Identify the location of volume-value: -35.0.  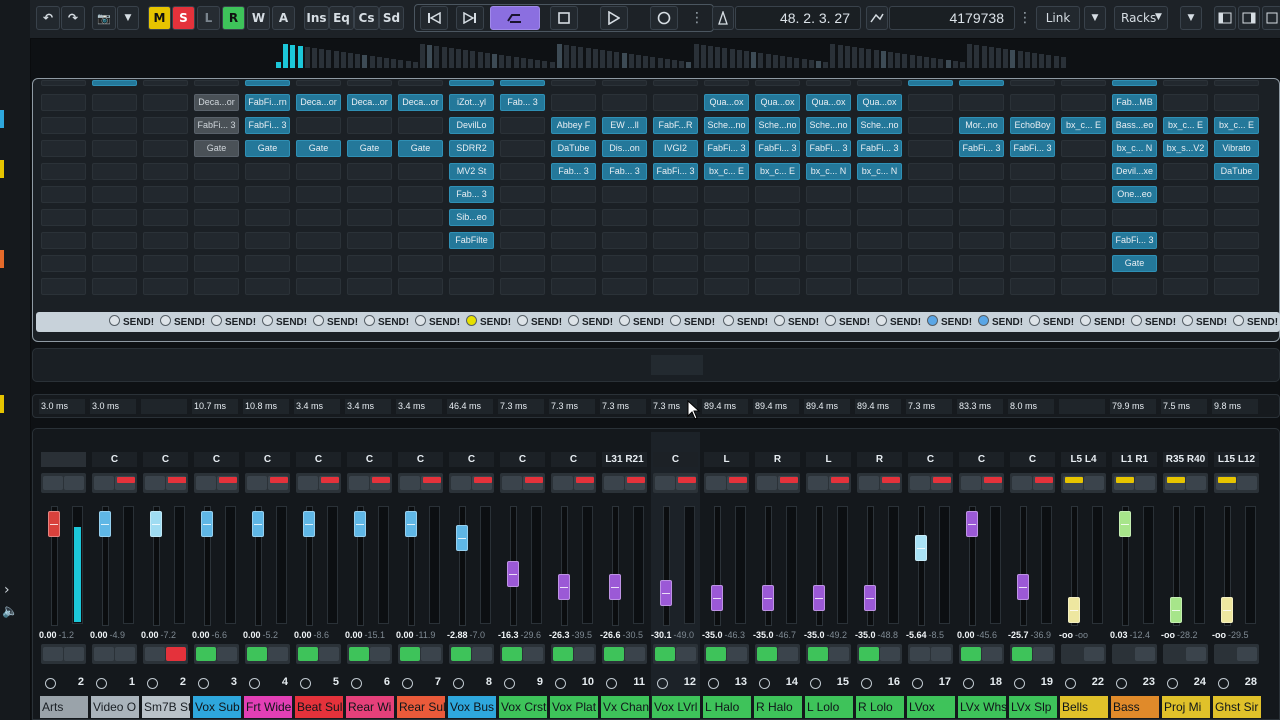
(865, 635).